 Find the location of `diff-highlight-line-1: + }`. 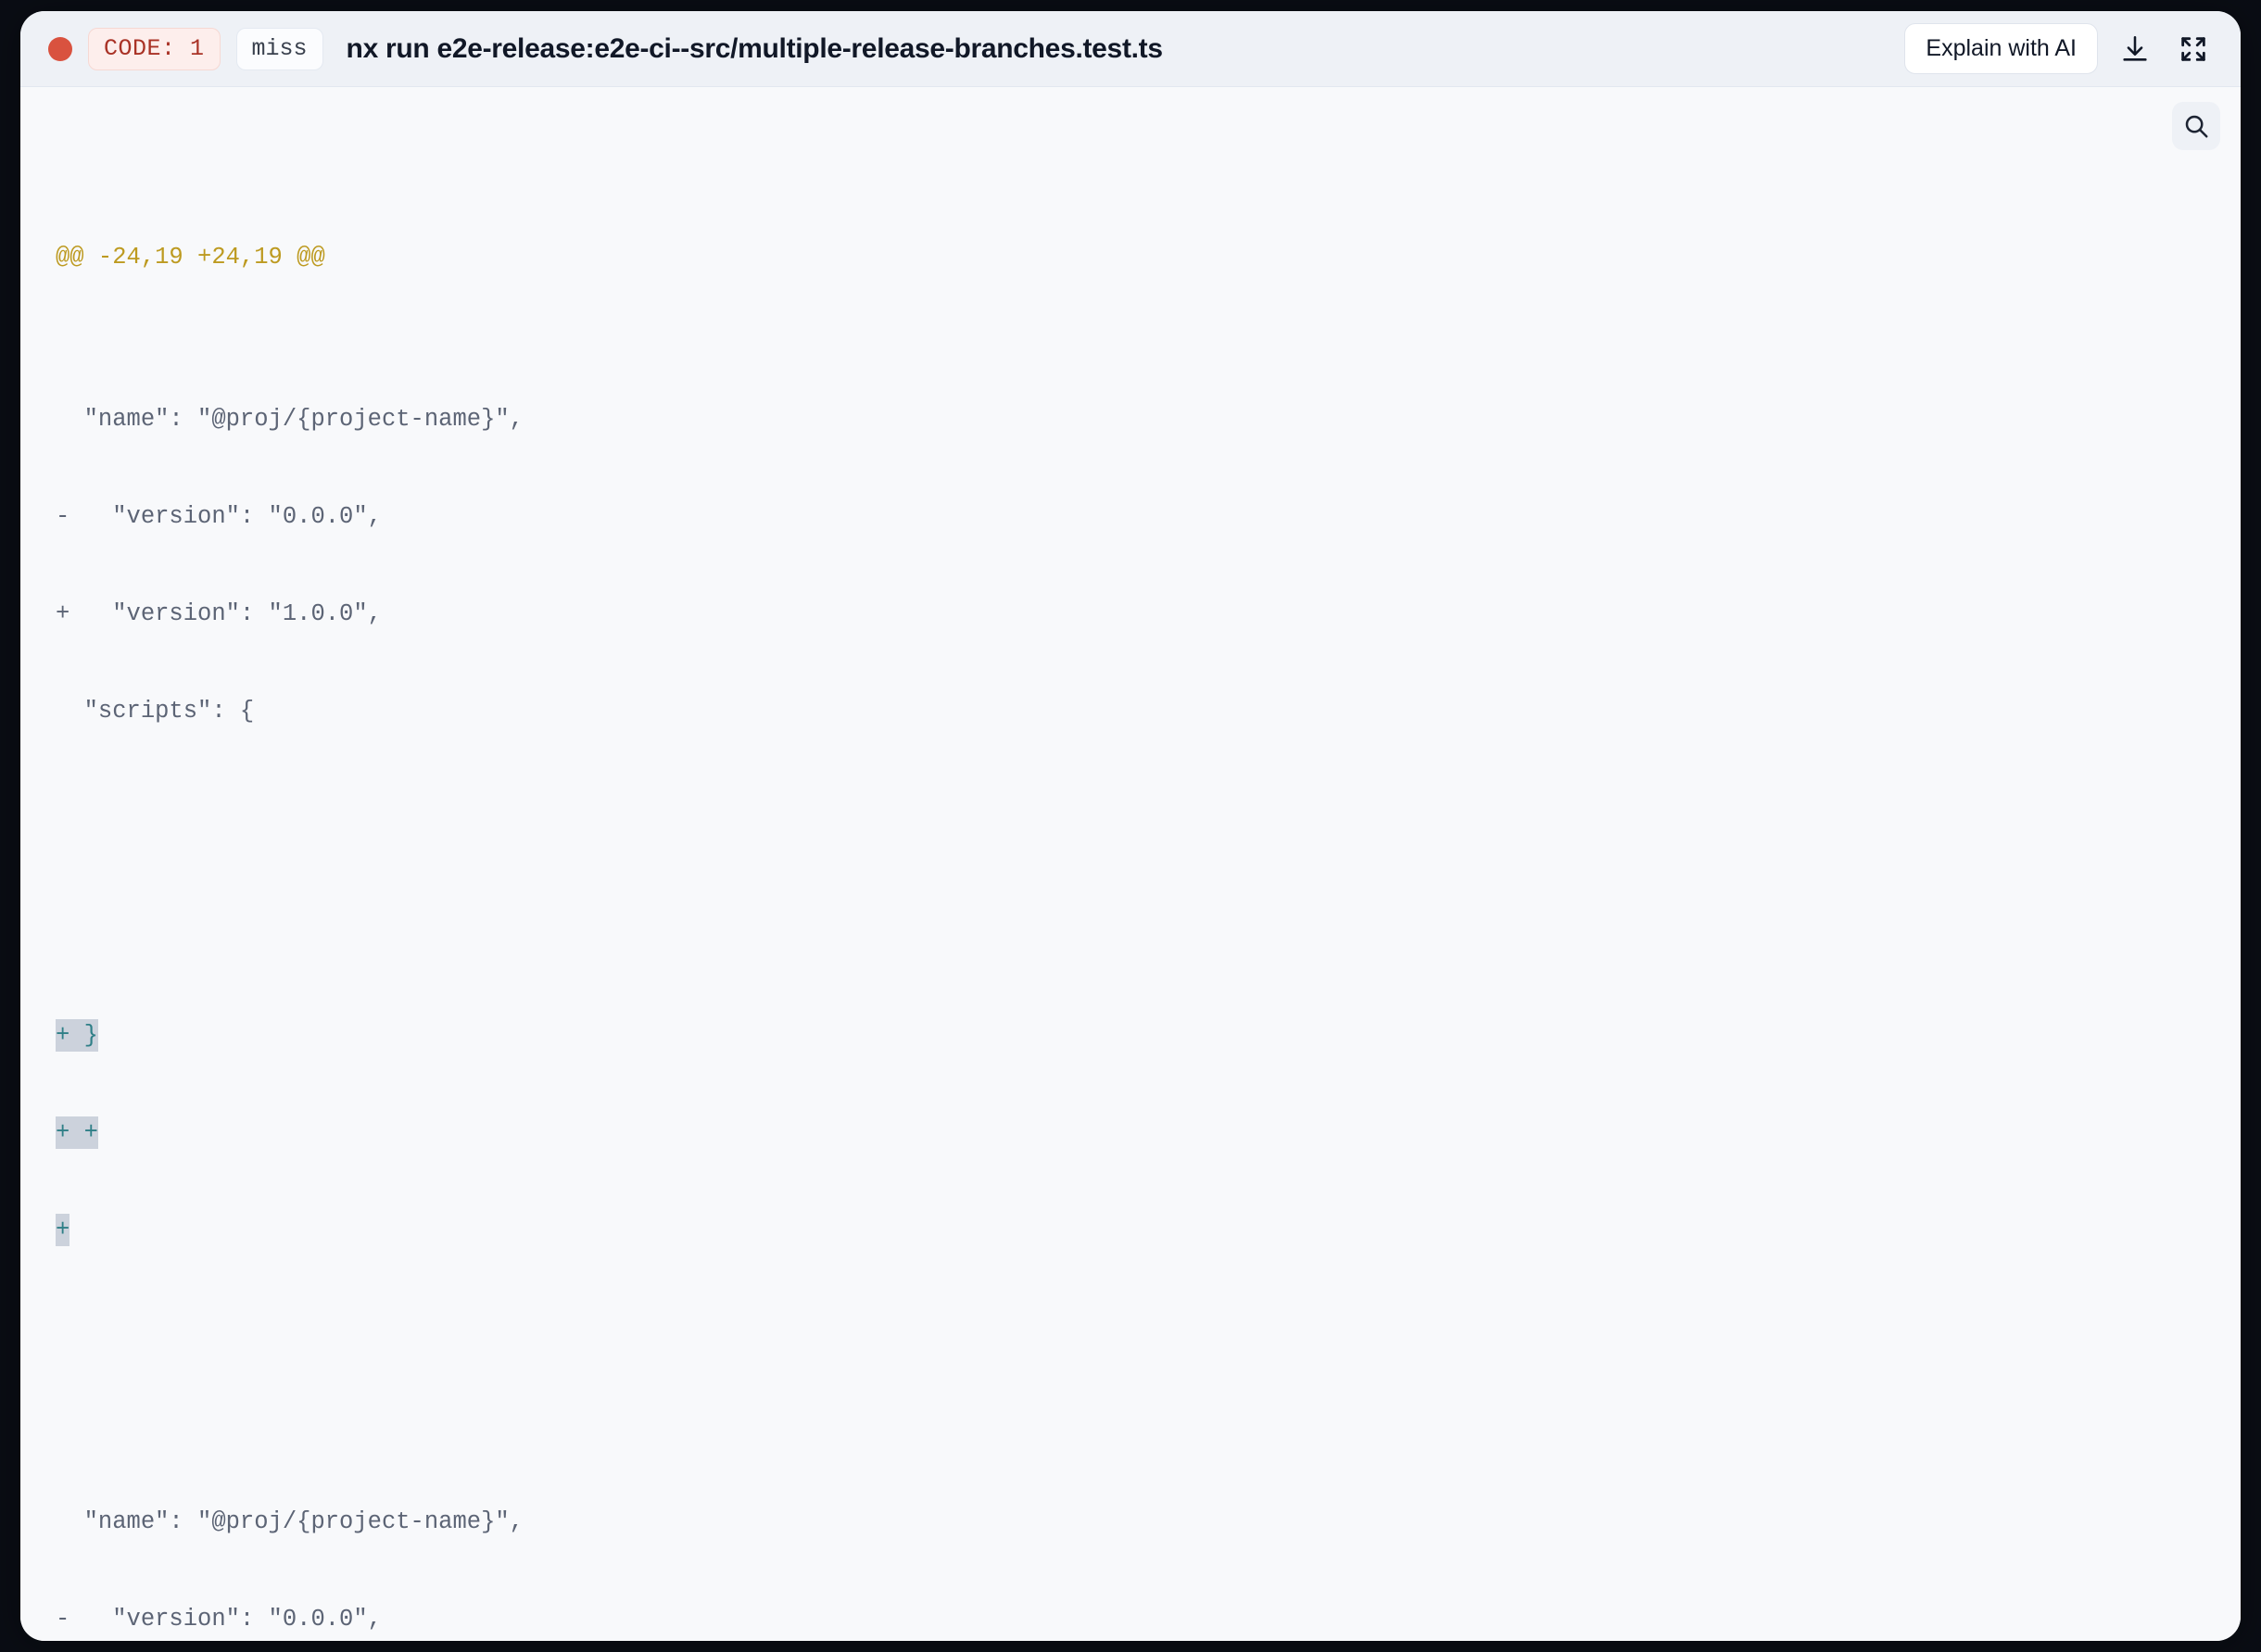

diff-highlight-line-1: + } is located at coordinates (77, 1036).